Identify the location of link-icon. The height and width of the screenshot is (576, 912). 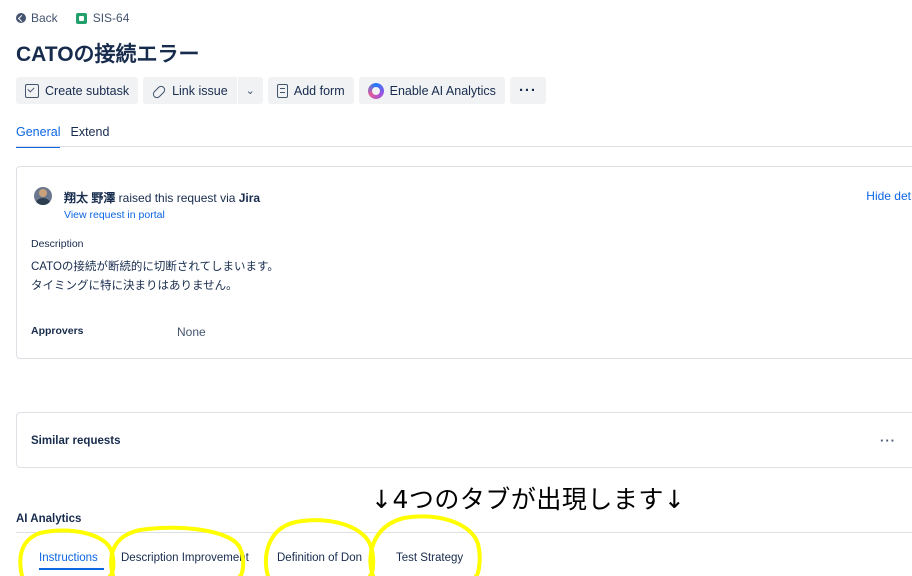
(159, 92).